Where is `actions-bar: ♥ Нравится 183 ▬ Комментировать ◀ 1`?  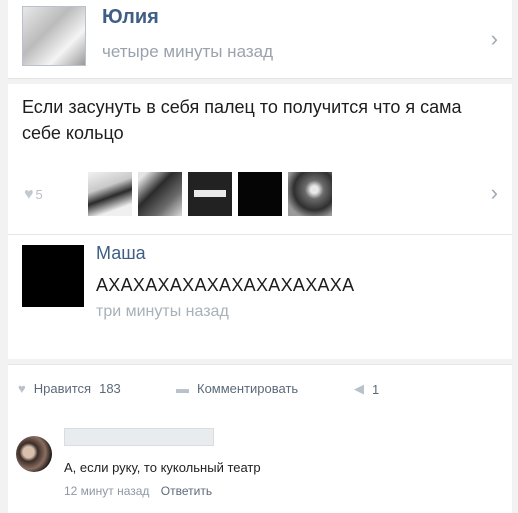 actions-bar: ♥ Нравится 183 ▬ Комментировать ◀ 1 is located at coordinates (260, 389).